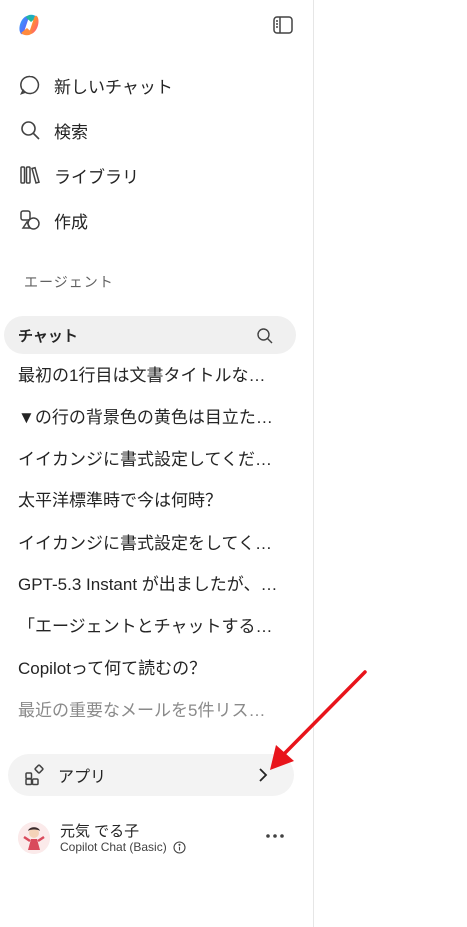 The image size is (467, 927). What do you see at coordinates (149, 501) in the screenshot?
I see `chat-list-item: 太平洋標準時で今は何時？` at bounding box center [149, 501].